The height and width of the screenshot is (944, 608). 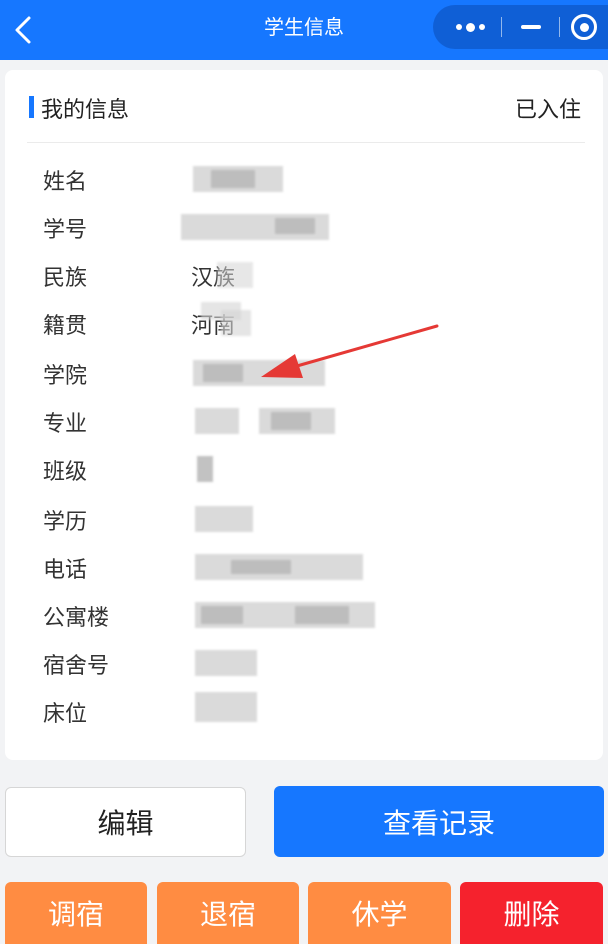 What do you see at coordinates (531, 913) in the screenshot?
I see `delete-button: 删除` at bounding box center [531, 913].